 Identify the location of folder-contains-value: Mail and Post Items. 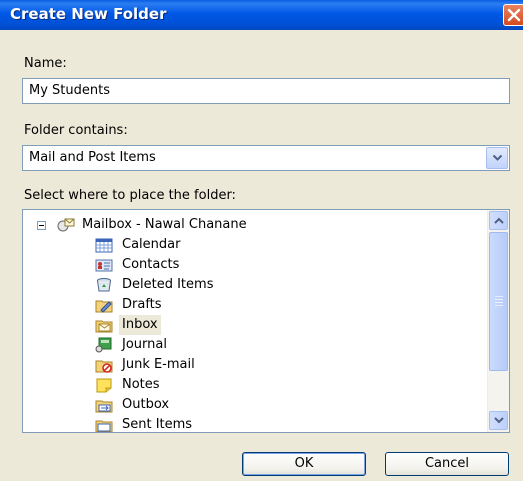
(92, 157).